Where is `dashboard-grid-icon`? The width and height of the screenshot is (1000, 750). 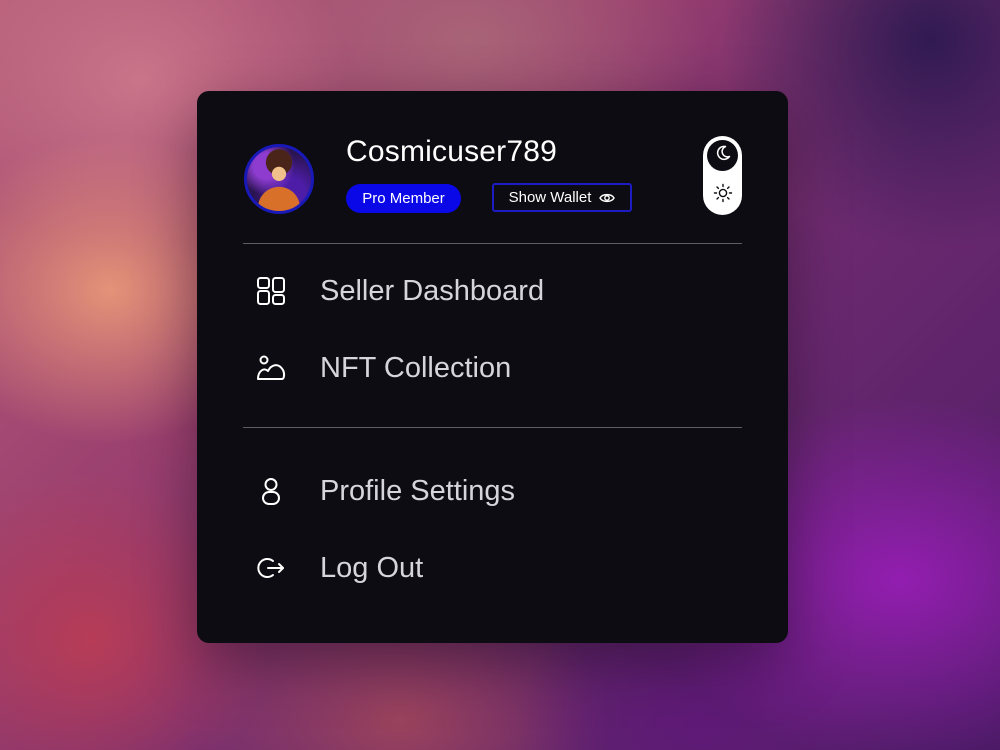
dashboard-grid-icon is located at coordinates (271, 291).